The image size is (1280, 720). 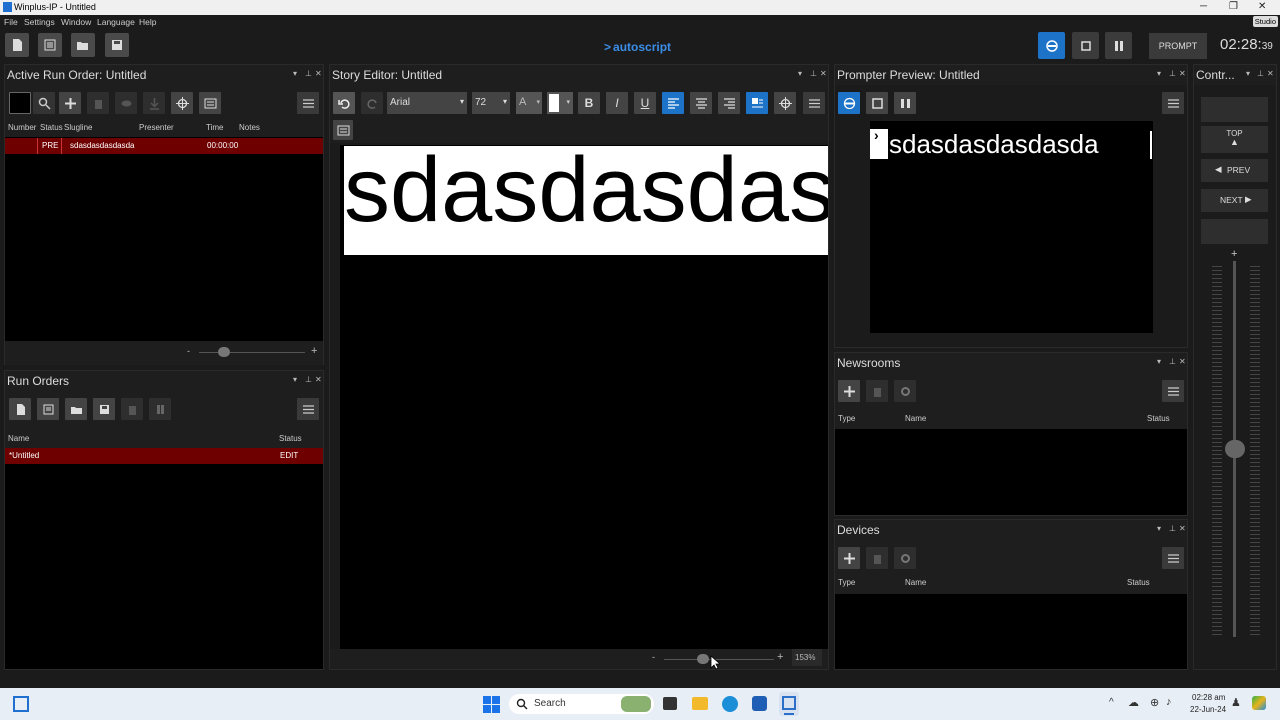 I want to click on font-select: Arial ▾, so click(x=427, y=103).